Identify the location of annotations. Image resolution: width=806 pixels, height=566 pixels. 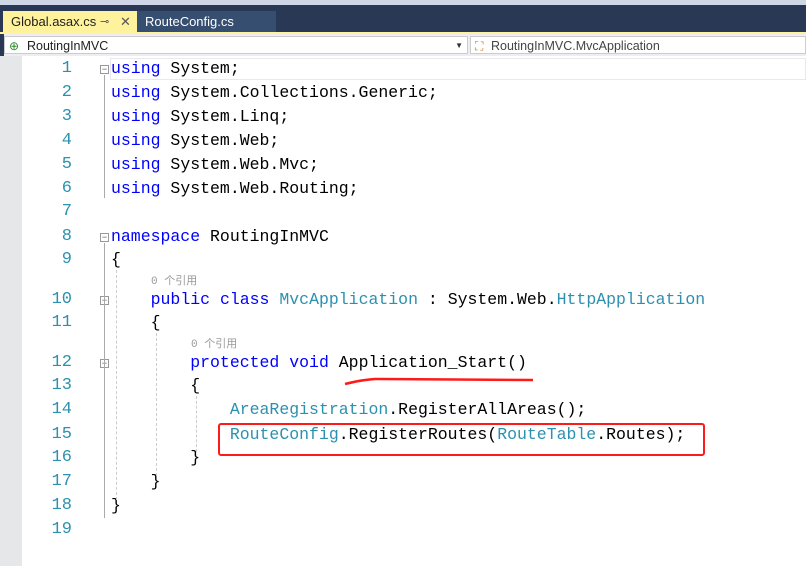
(439, 381).